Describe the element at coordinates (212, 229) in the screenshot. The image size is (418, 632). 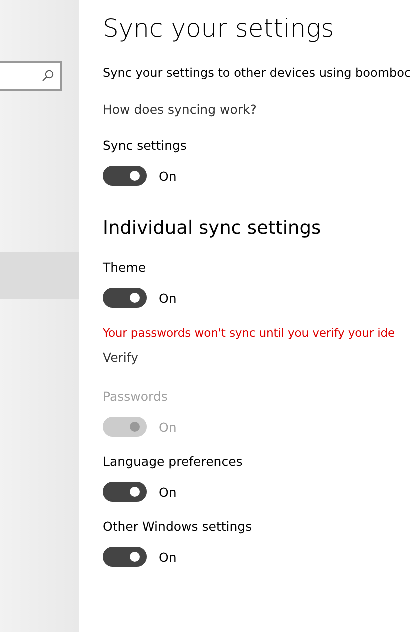
I see `section-heading: Individual sync settings` at that location.